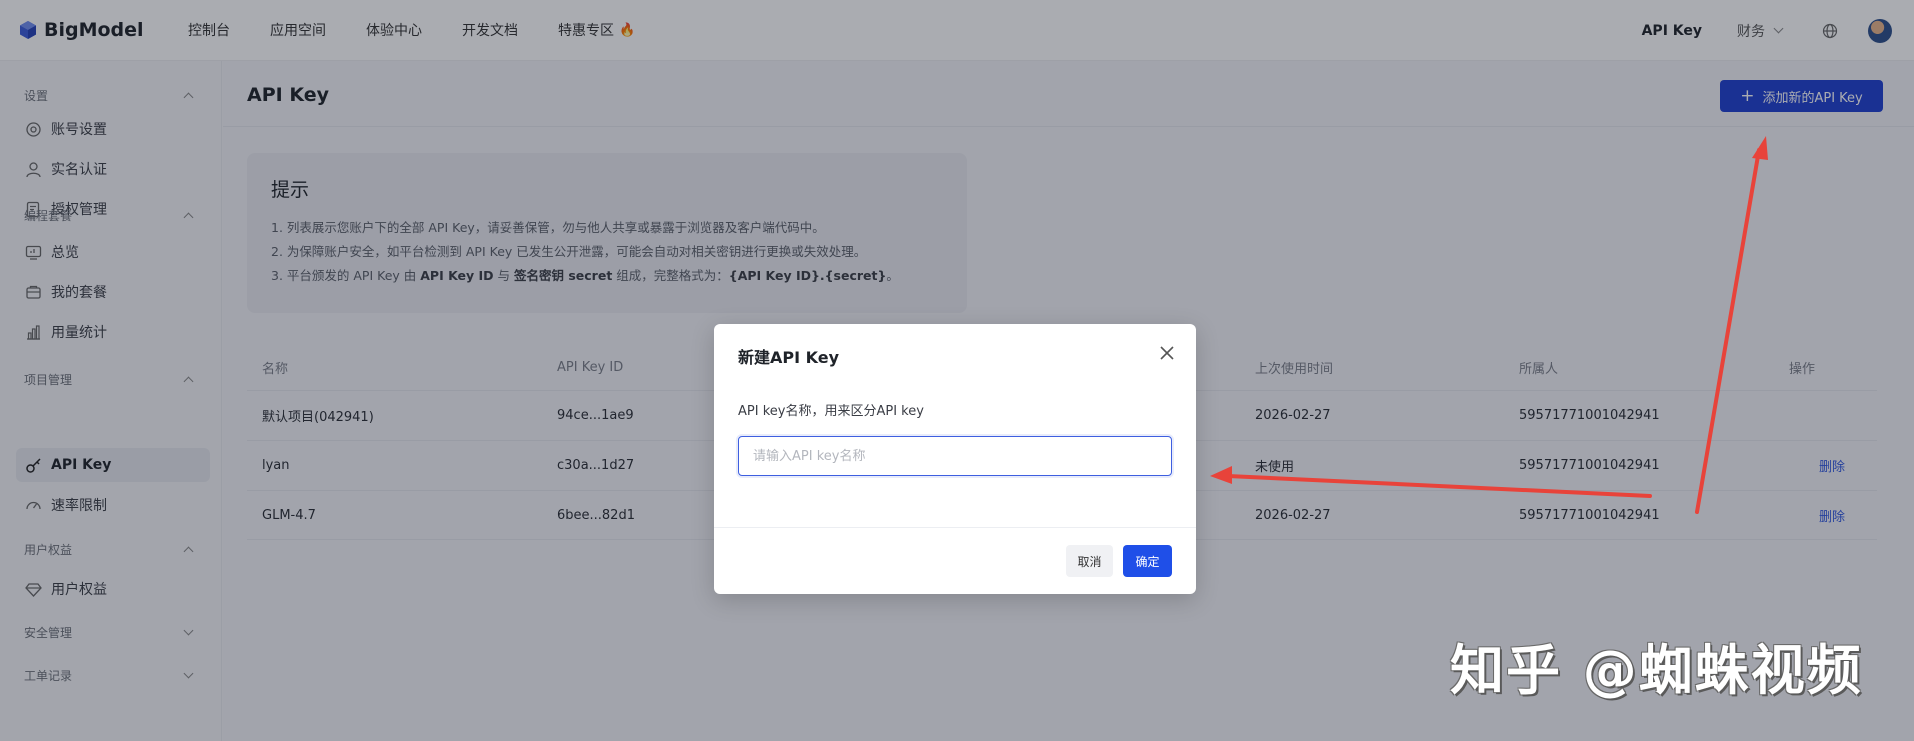  Describe the element at coordinates (789, 357) in the screenshot. I see `dialog-title: 新建API Key` at that location.